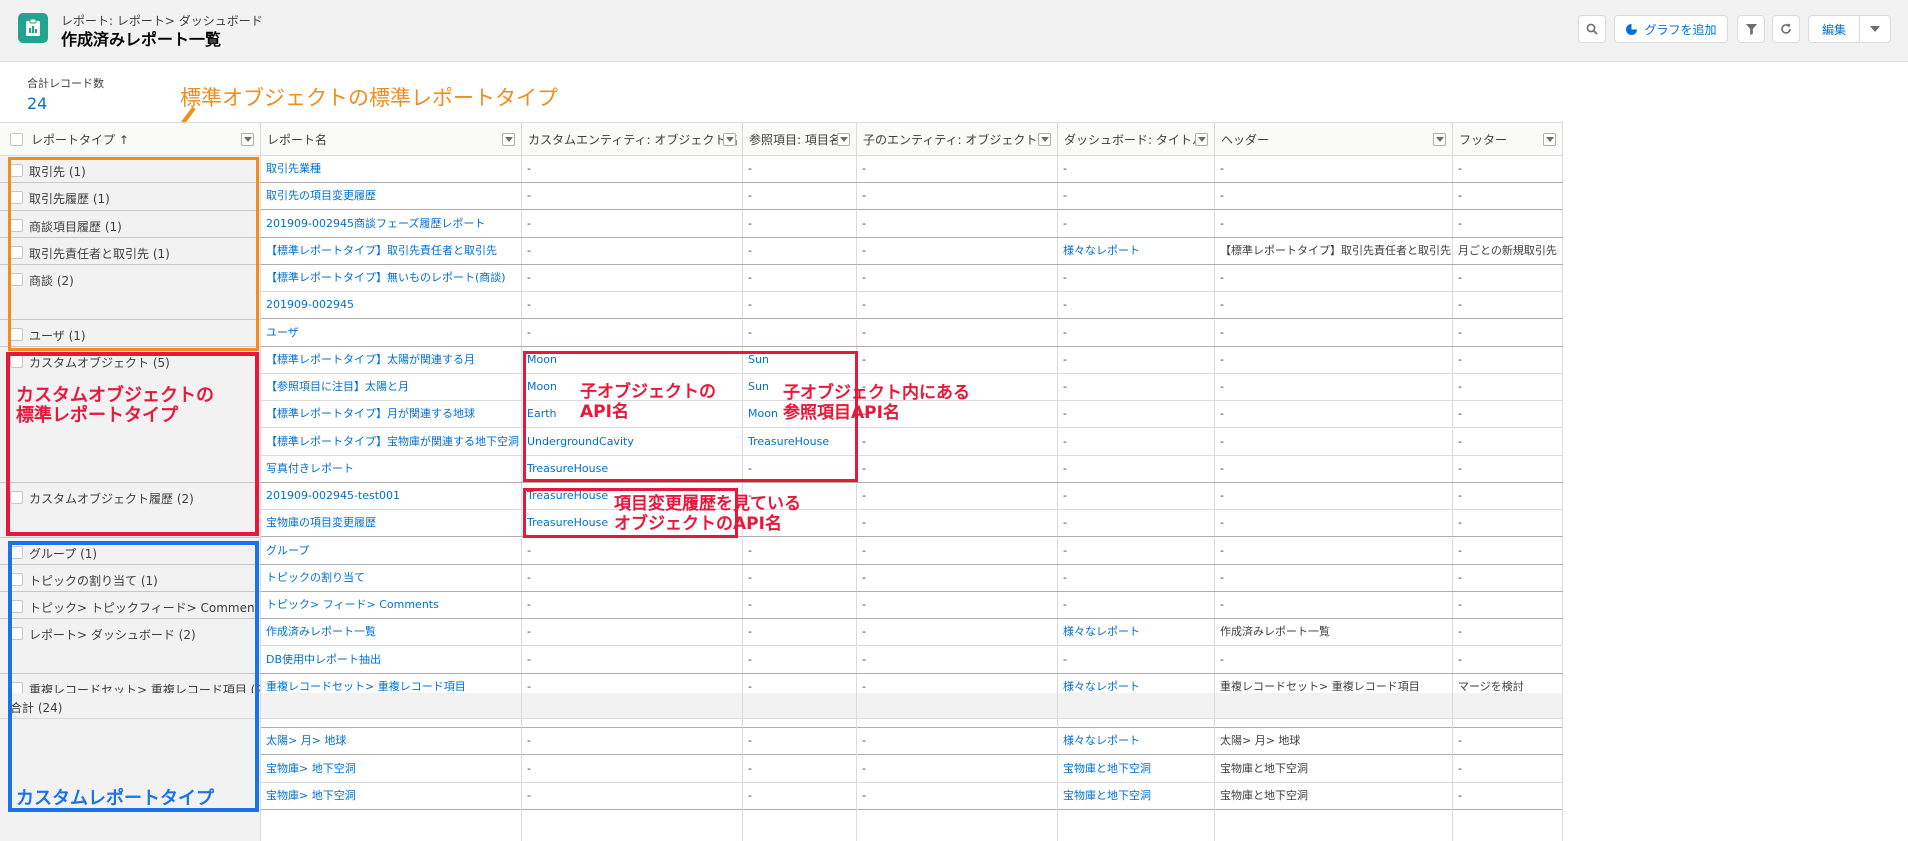  I want to click on edit-button: 編集, so click(1834, 29).